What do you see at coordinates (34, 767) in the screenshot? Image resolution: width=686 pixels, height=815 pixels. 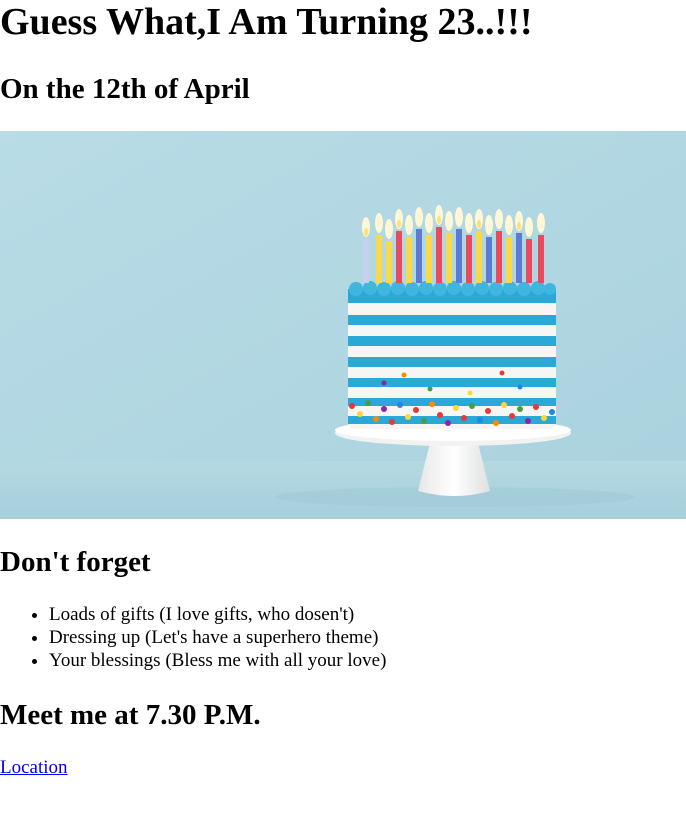 I see `location-link: Location` at bounding box center [34, 767].